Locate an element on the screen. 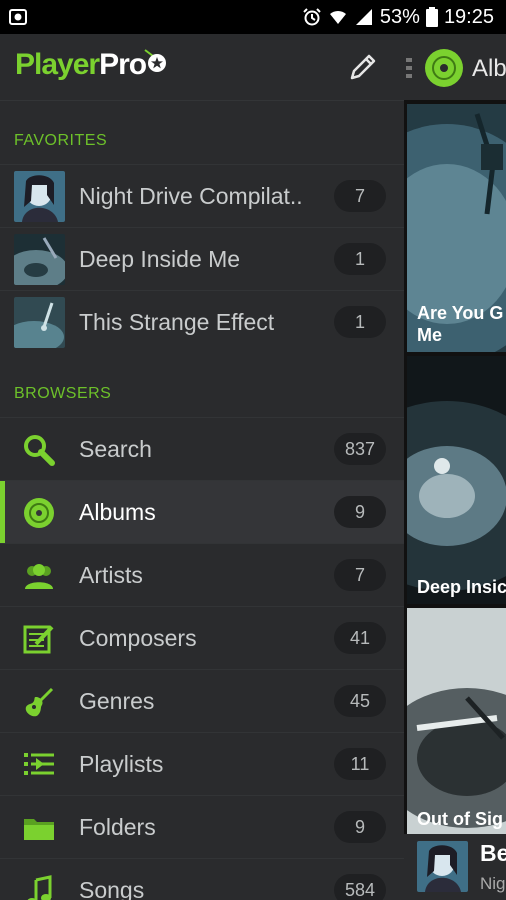  album-tile: Out of Sig is located at coordinates (456, 722).